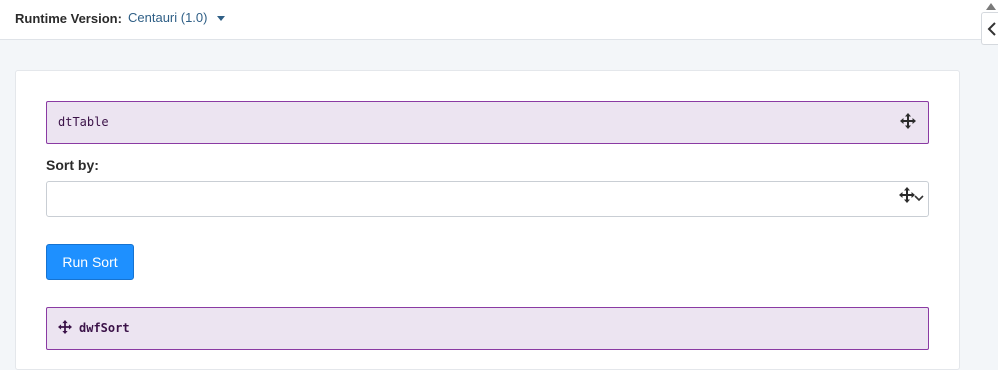 This screenshot has height=370, width=998. Describe the element at coordinates (919, 198) in the screenshot. I see `chevron-down-icon` at that location.